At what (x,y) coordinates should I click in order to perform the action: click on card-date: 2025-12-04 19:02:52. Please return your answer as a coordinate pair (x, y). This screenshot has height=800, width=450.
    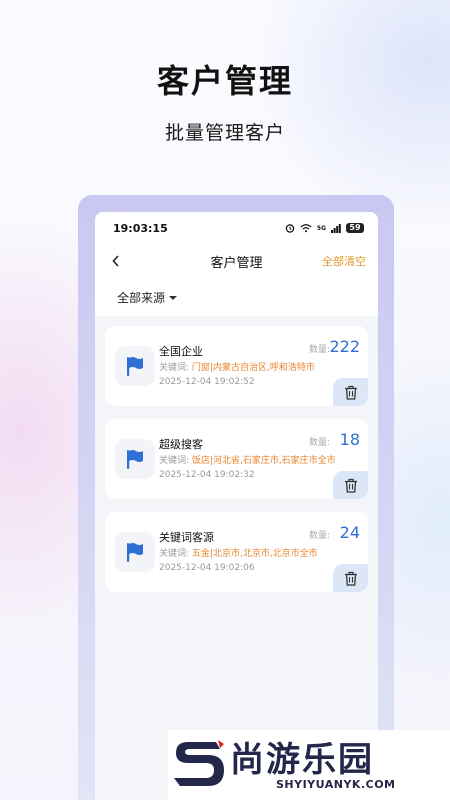
    Looking at the image, I should click on (207, 382).